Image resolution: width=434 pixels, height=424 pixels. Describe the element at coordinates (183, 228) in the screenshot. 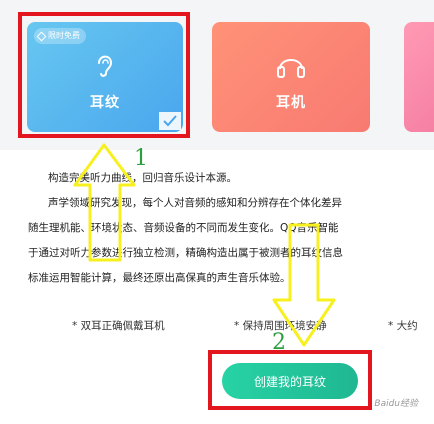

I see `description-line: 随生理机能、环境状态、音频设备的不同而发生变化。QQ音乐智能` at that location.